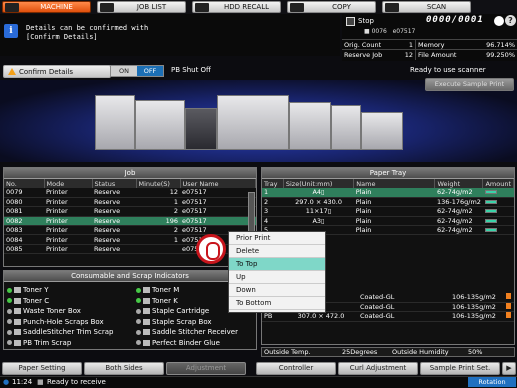 Image resolution: width=517 pixels, height=388 pixels. I want to click on curl-adjustment-button: Curl Adjustment, so click(378, 368).